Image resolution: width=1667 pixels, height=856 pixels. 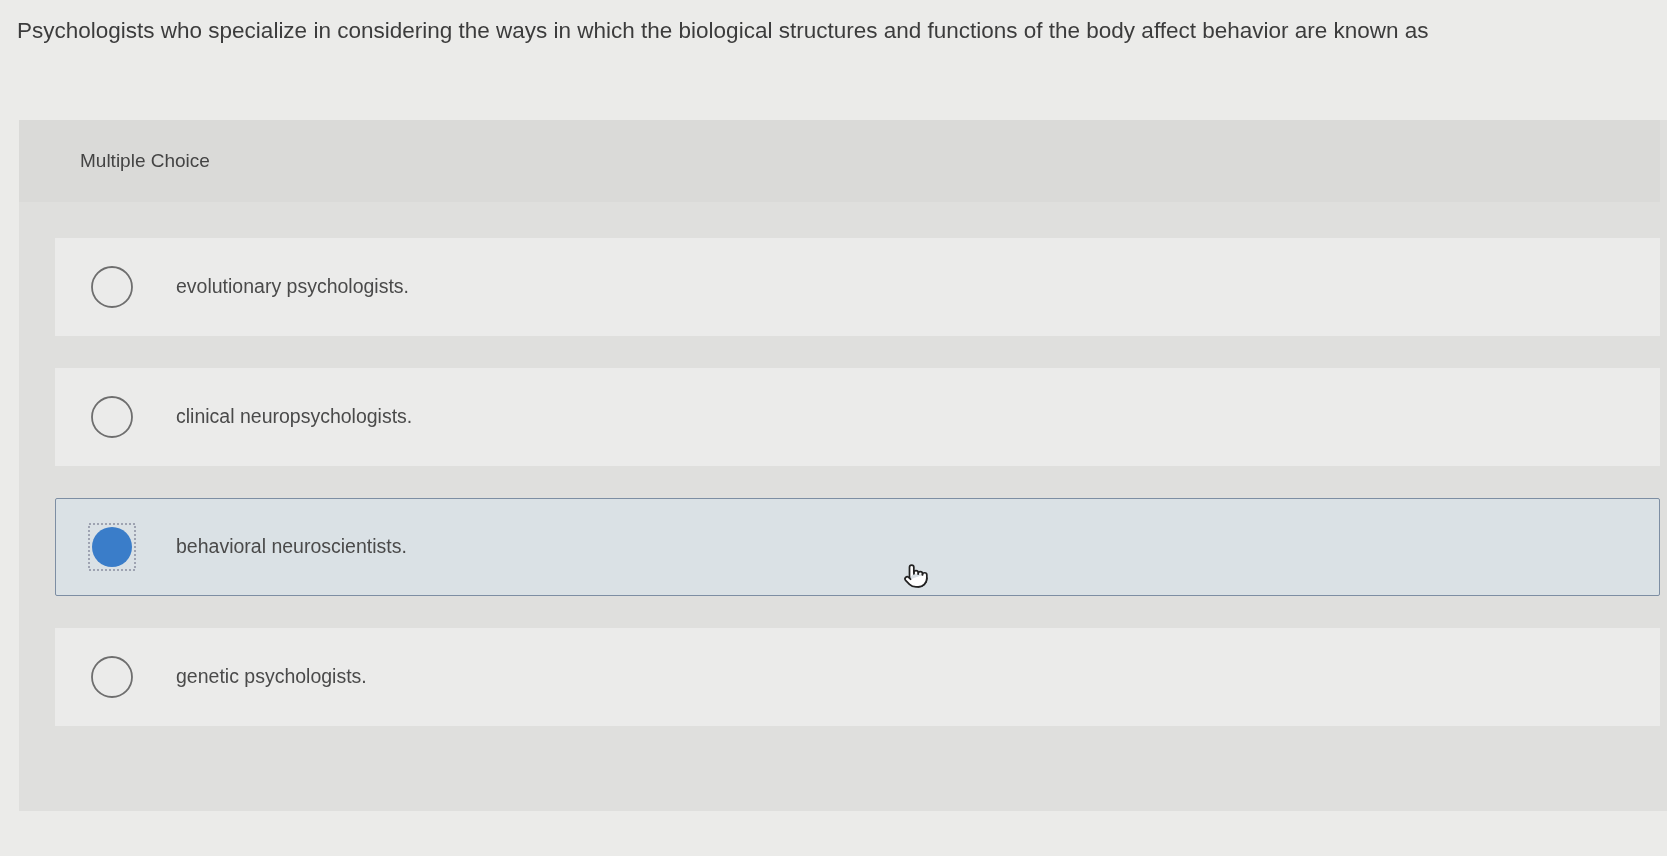 I want to click on hand-pointer-icon, so click(x=916, y=576).